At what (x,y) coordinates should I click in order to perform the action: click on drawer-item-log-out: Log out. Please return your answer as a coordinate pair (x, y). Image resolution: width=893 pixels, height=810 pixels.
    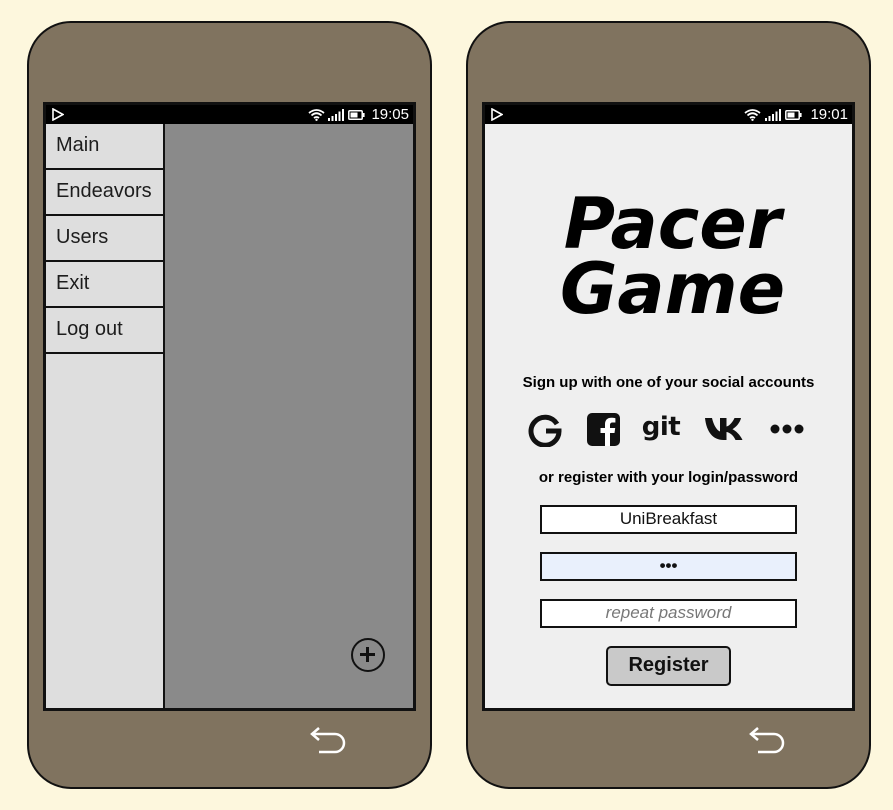
    Looking at the image, I should click on (104, 331).